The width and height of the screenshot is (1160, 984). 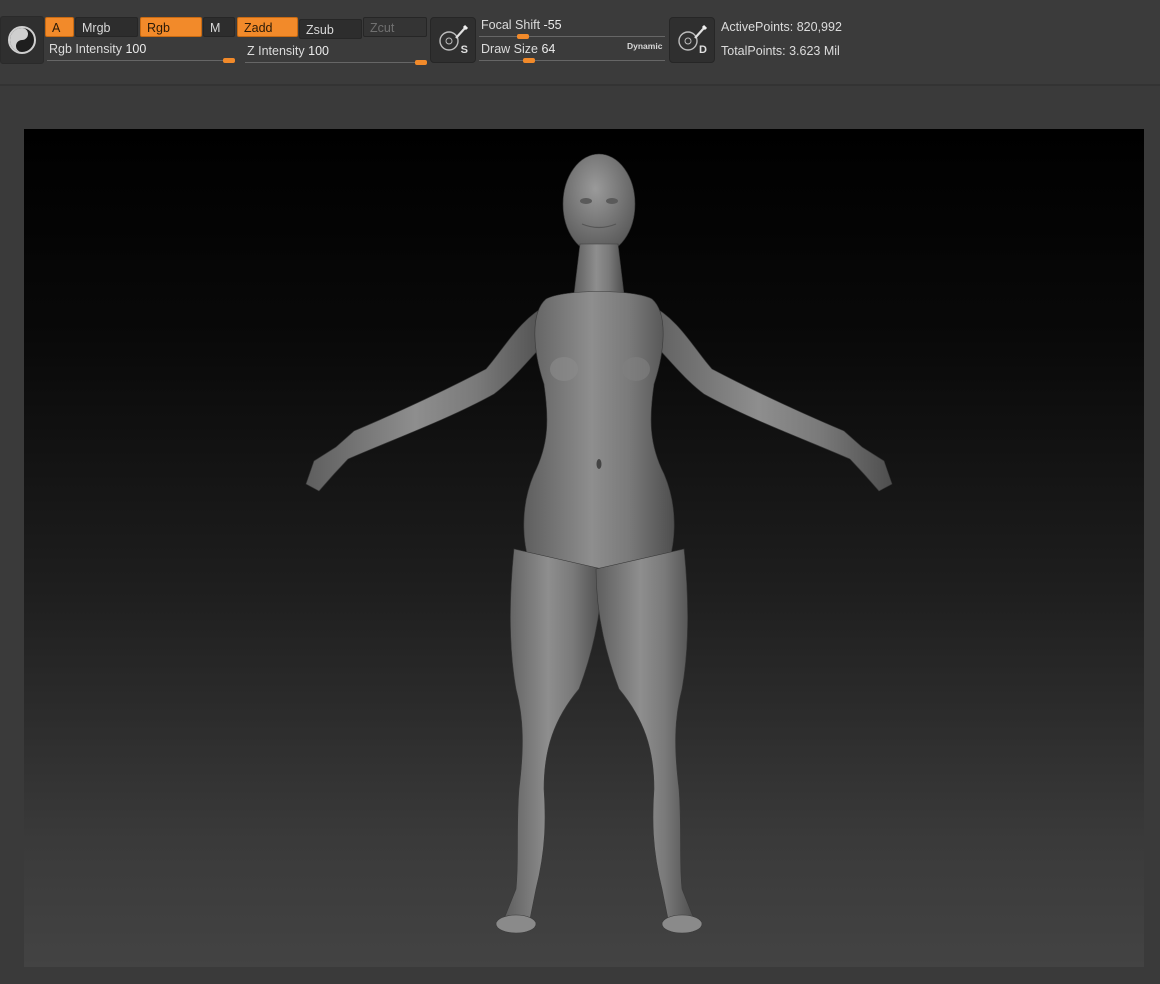 I want to click on dynamic-toggle: Dynamic, so click(x=644, y=46).